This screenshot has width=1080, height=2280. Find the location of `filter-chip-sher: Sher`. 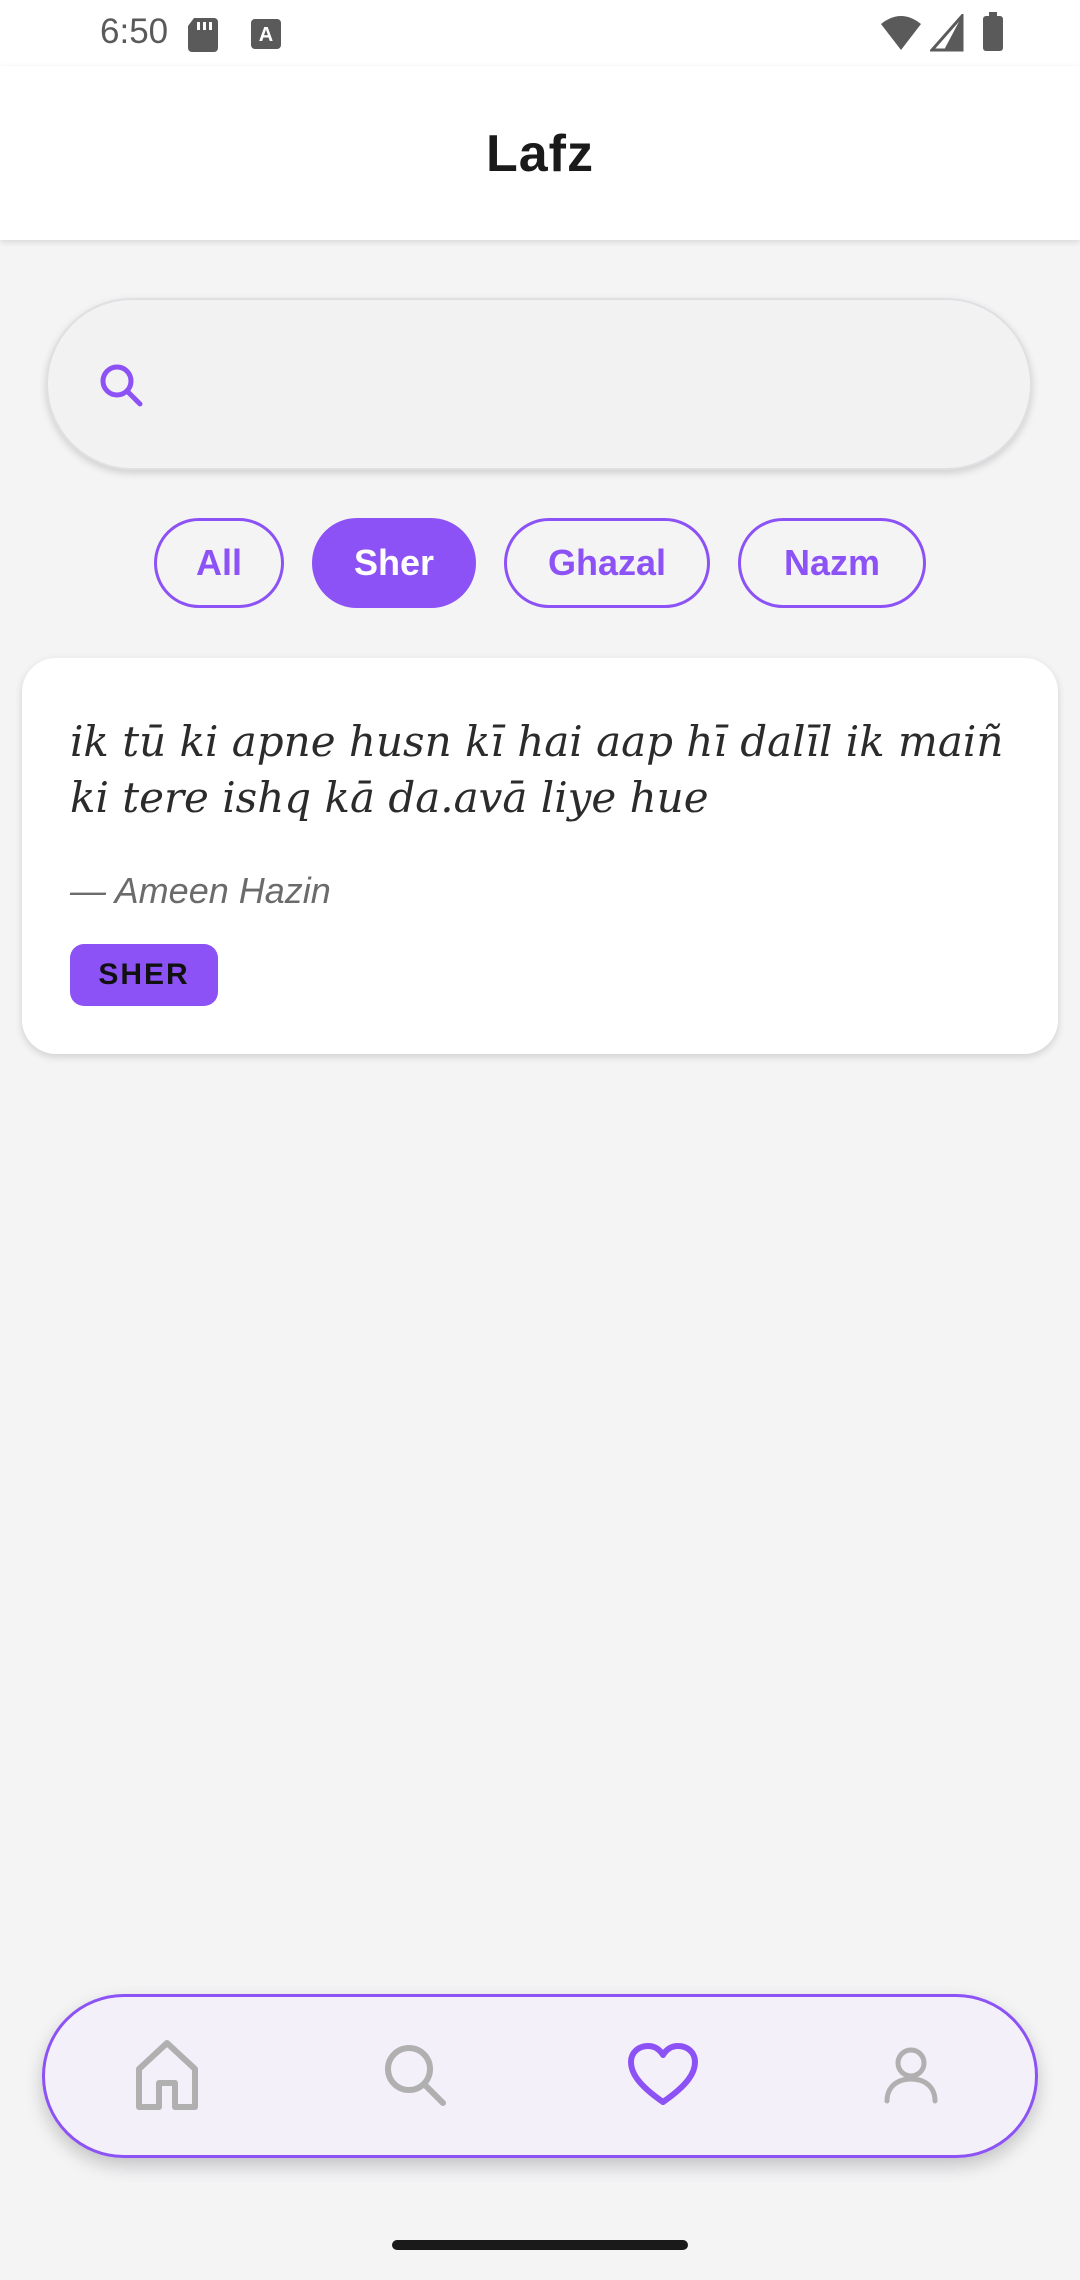

filter-chip-sher: Sher is located at coordinates (394, 563).